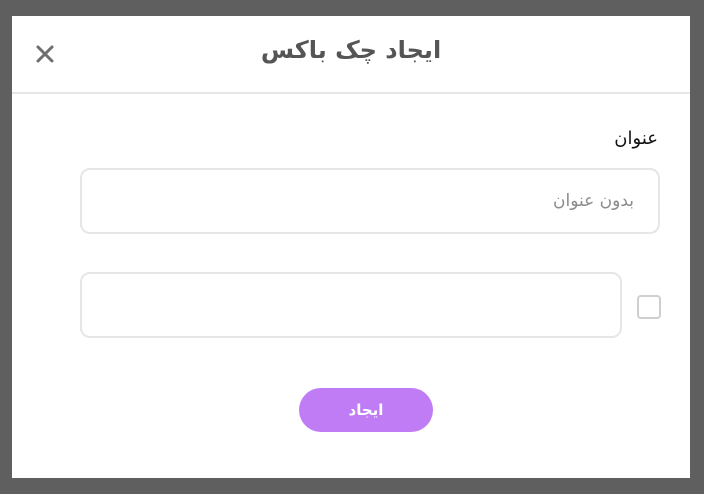 The width and height of the screenshot is (704, 494). What do you see at coordinates (649, 307) in the screenshot?
I see `option-checkbox` at bounding box center [649, 307].